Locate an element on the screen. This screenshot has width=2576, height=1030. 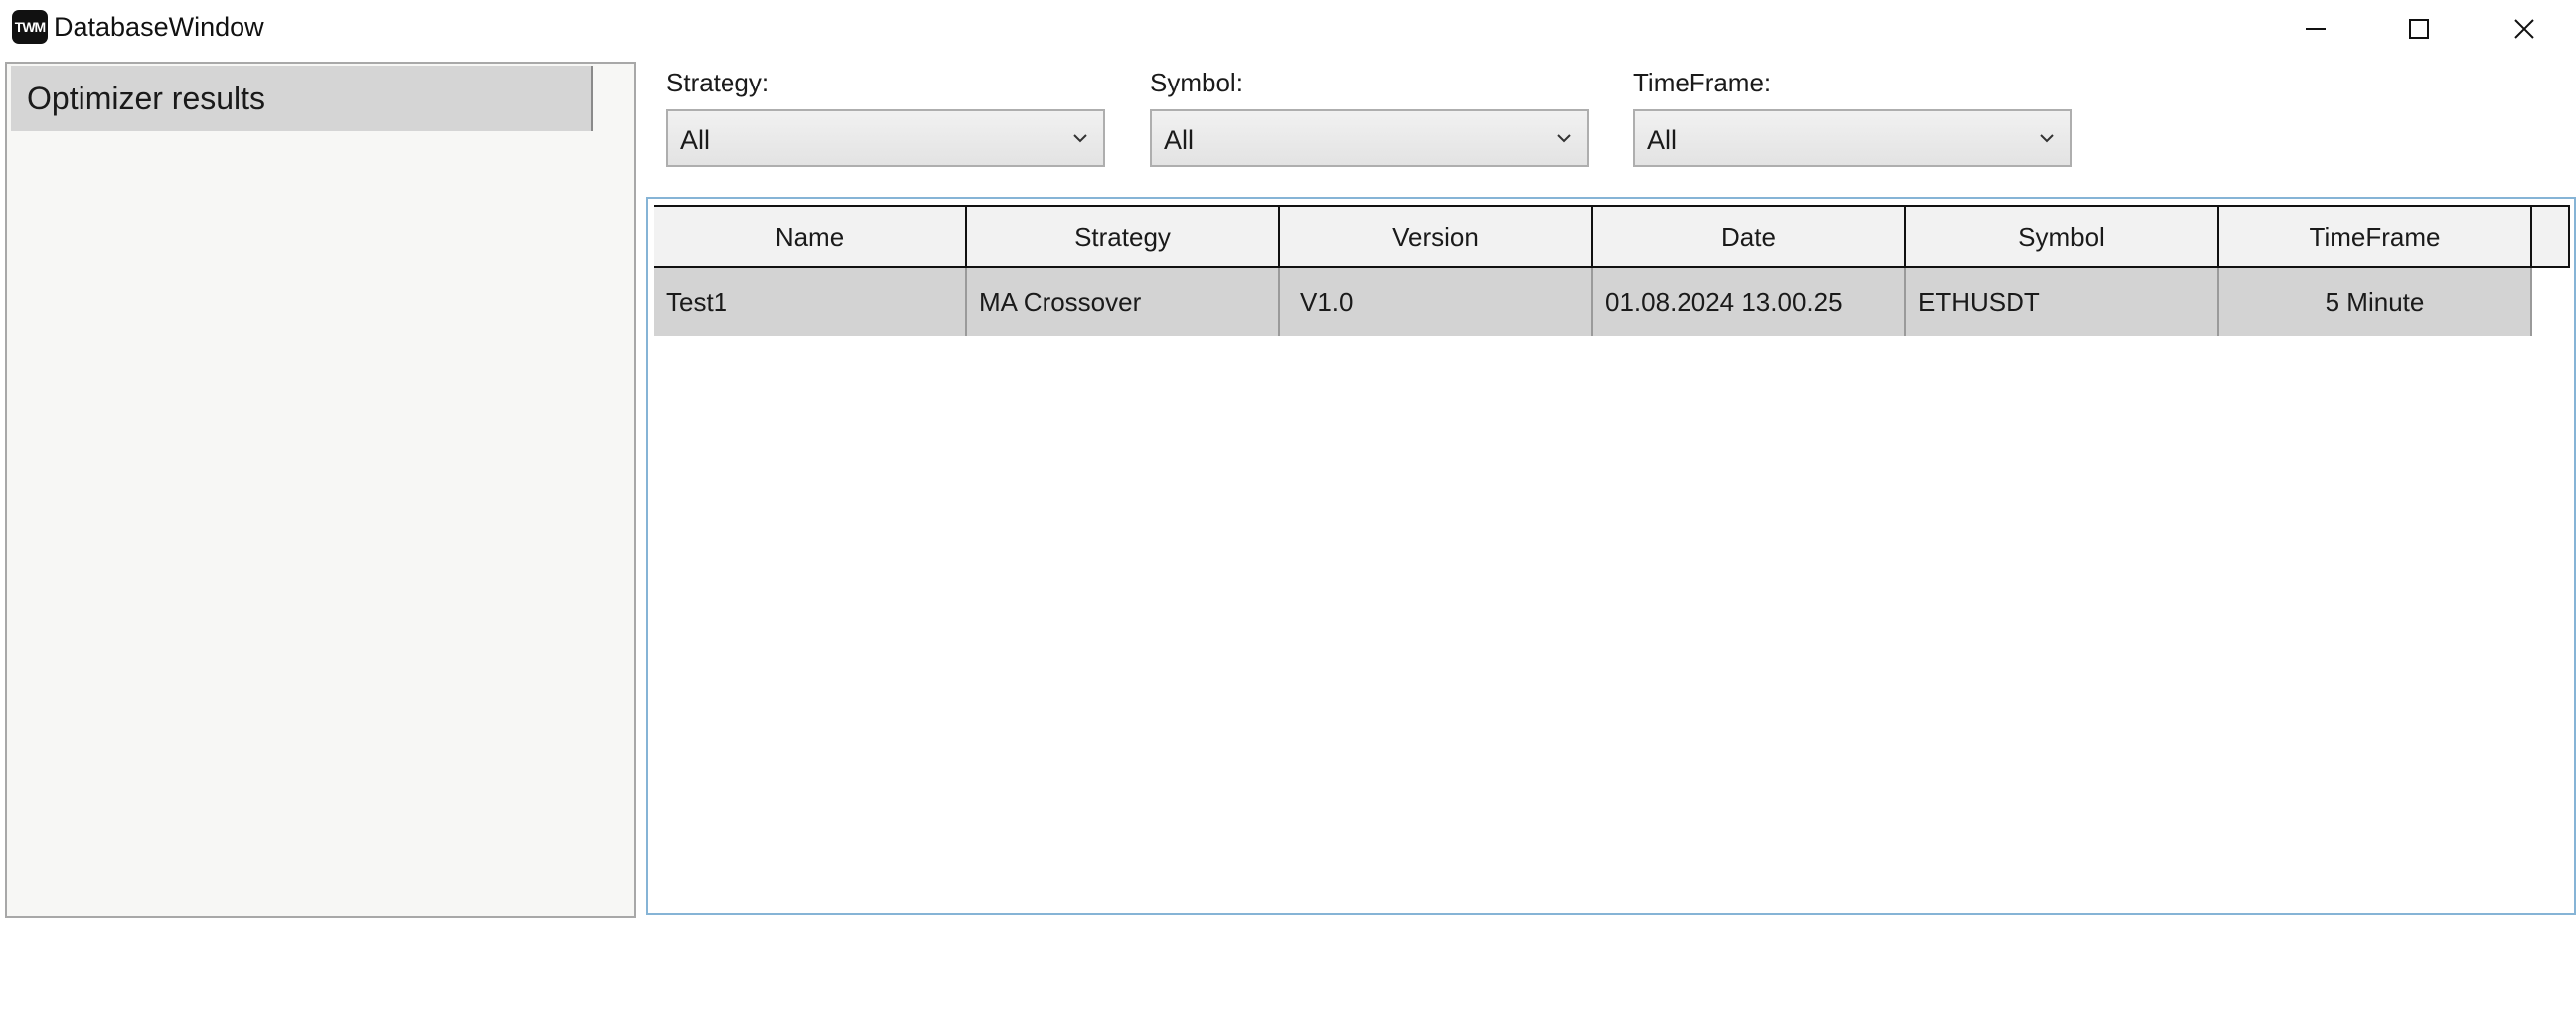
strategy-filter-label: Strategy: is located at coordinates (718, 83).